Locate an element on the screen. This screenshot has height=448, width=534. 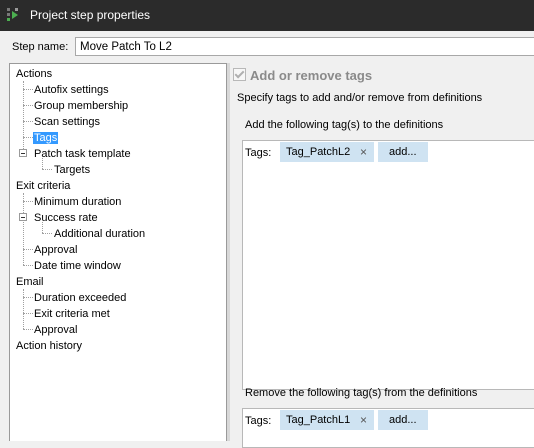
remove-tags-label: Tags: is located at coordinates (258, 421).